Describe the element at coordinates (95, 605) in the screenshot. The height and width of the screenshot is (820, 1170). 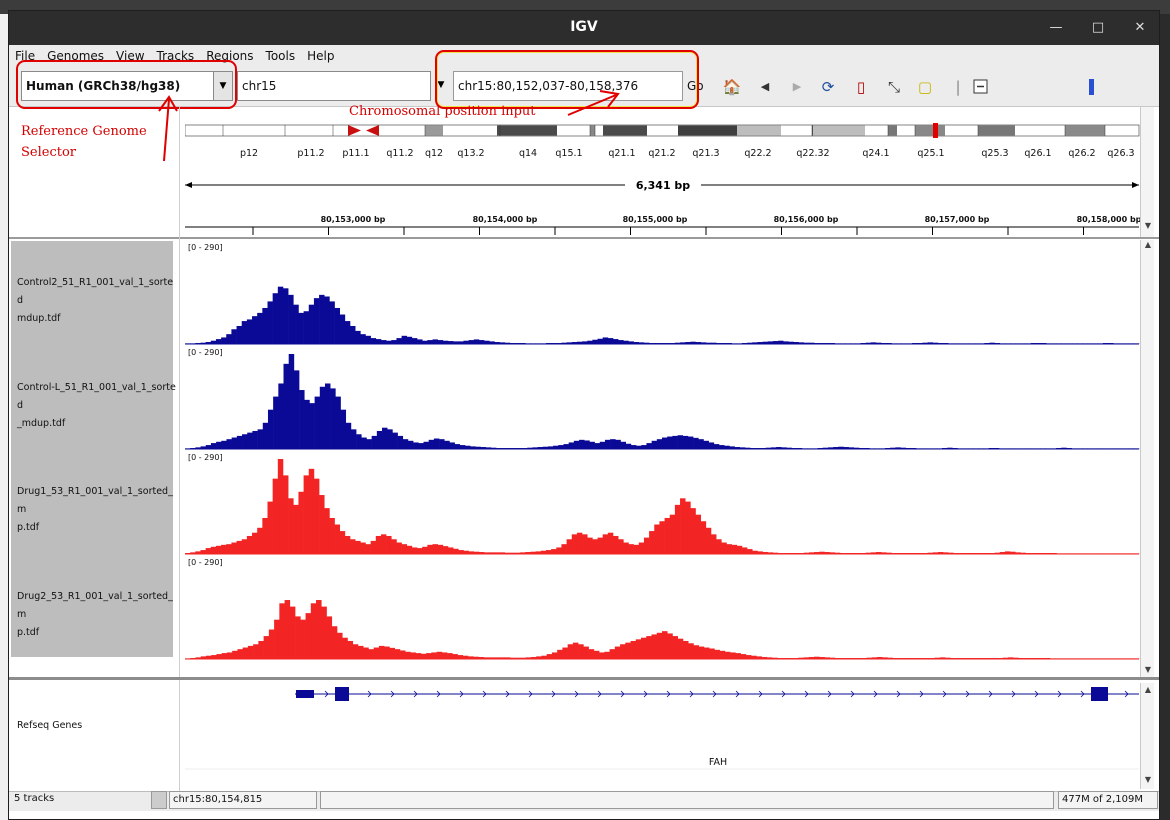
I see `track-name-drug2-line1: Drug2_53_R1_001_val_1_sorted_m` at that location.